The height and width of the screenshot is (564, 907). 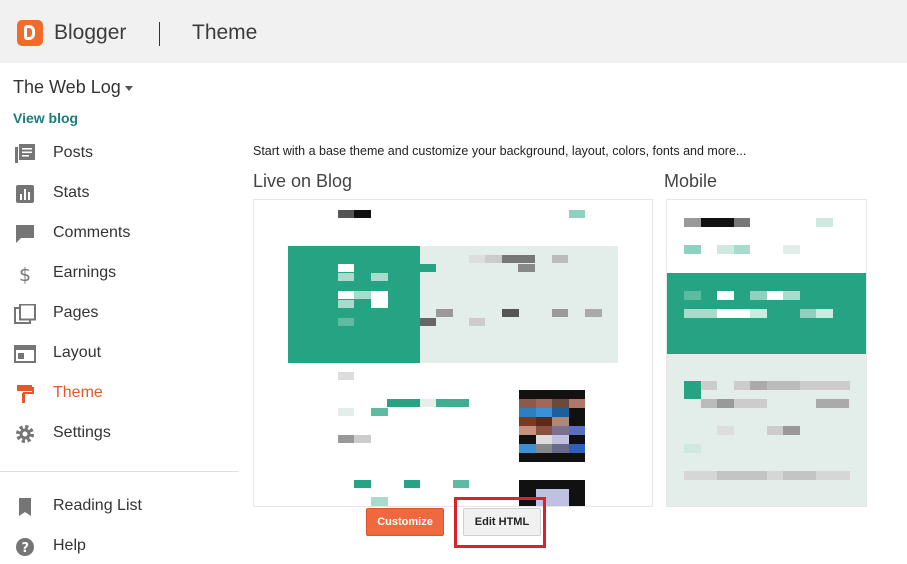 What do you see at coordinates (25, 434) in the screenshot?
I see `gear-icon` at bounding box center [25, 434].